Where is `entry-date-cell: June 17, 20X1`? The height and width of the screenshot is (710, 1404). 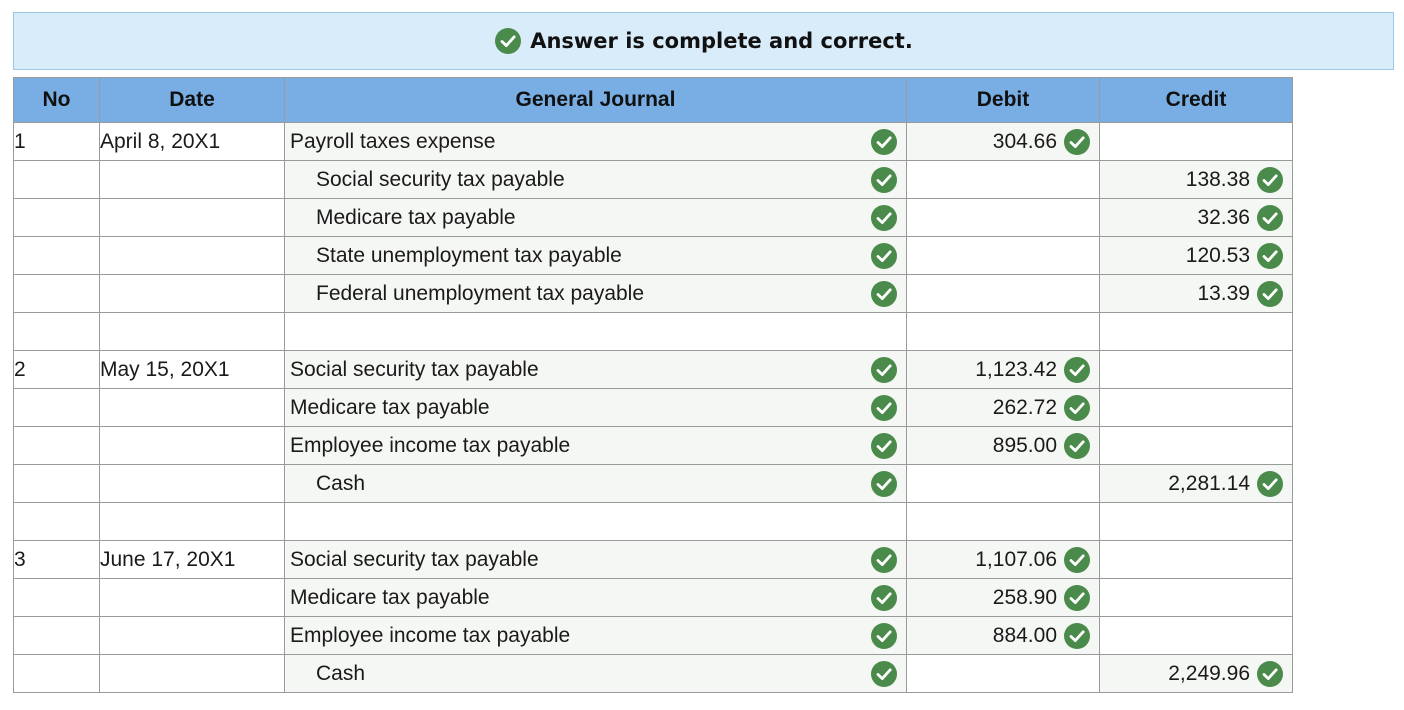 entry-date-cell: June 17, 20X1 is located at coordinates (192, 559).